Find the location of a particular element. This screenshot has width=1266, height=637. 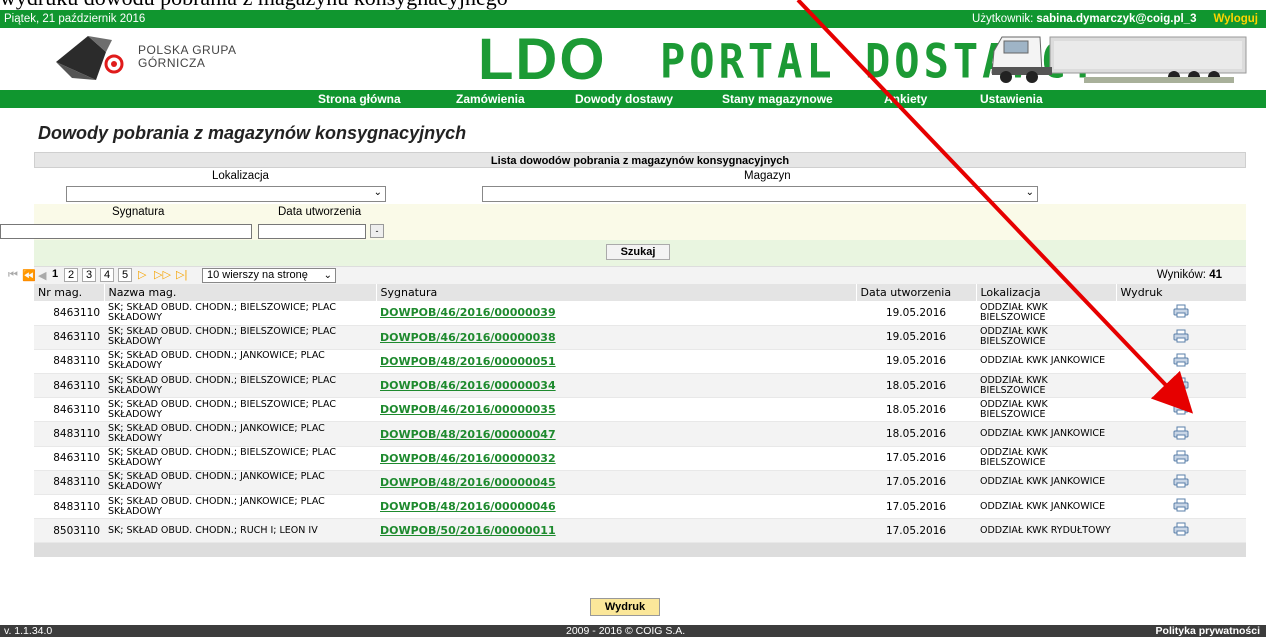

prev-fast-icon: ⏪ is located at coordinates (29, 275).